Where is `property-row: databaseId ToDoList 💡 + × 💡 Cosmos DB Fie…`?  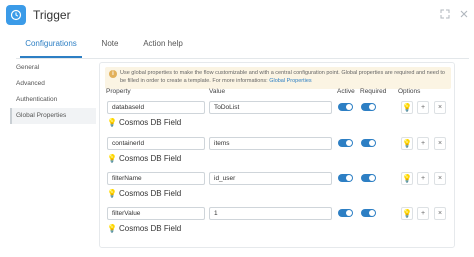 property-row: databaseId ToDoList 💡 + × 💡 Cosmos DB Fie… is located at coordinates (278, 117).